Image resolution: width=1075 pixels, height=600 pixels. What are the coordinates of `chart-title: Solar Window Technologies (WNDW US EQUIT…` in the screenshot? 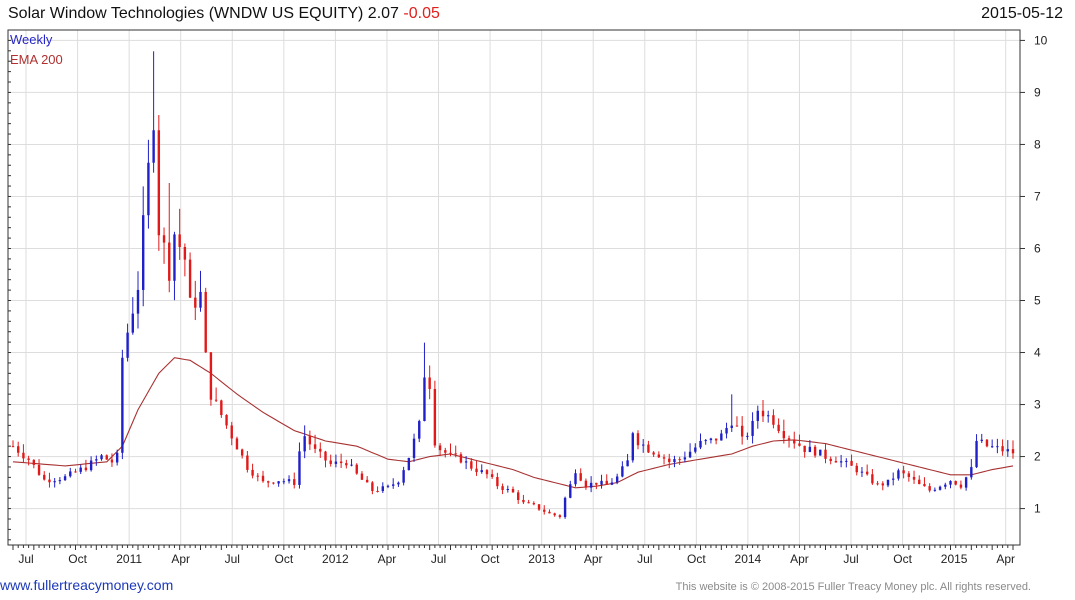 It's located at (224, 14).